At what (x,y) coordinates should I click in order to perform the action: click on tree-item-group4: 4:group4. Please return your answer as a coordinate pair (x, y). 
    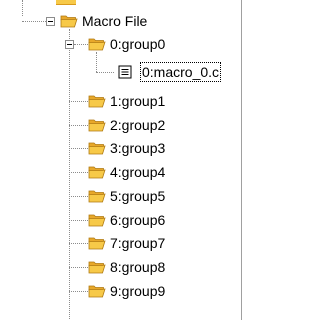
    Looking at the image, I should click on (137, 172).